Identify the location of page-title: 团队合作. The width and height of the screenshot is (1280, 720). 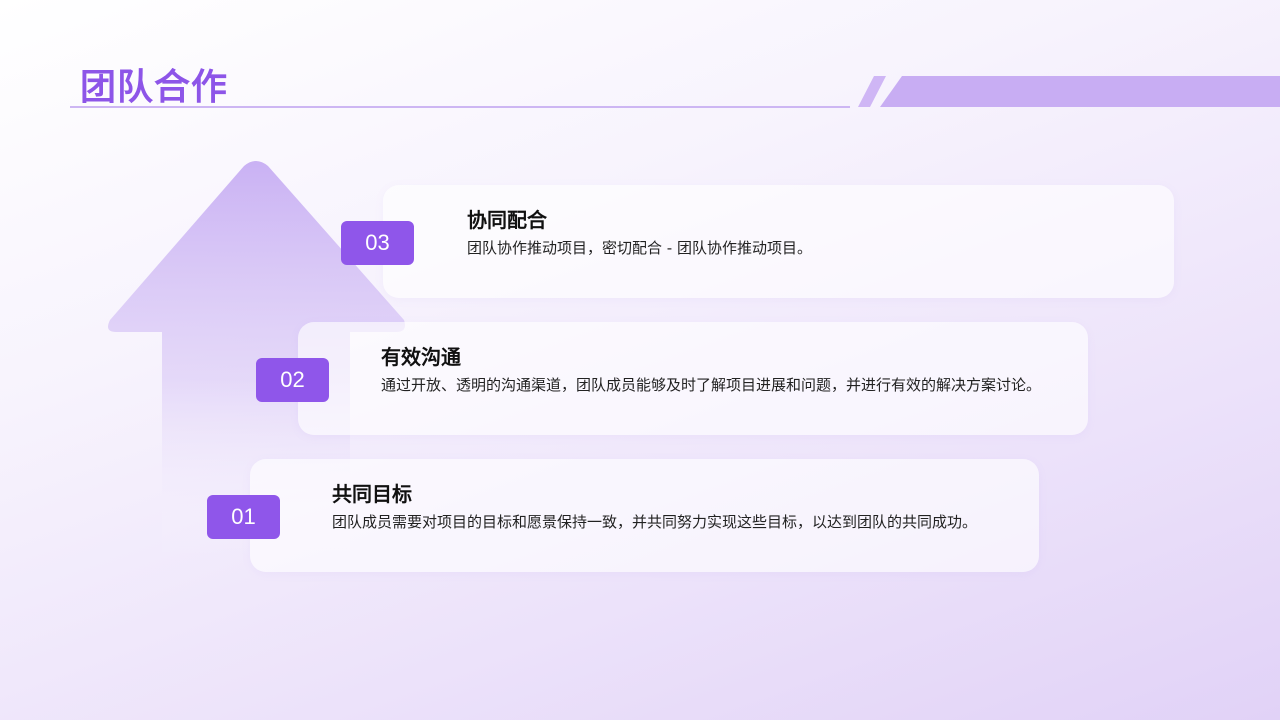
(154, 87).